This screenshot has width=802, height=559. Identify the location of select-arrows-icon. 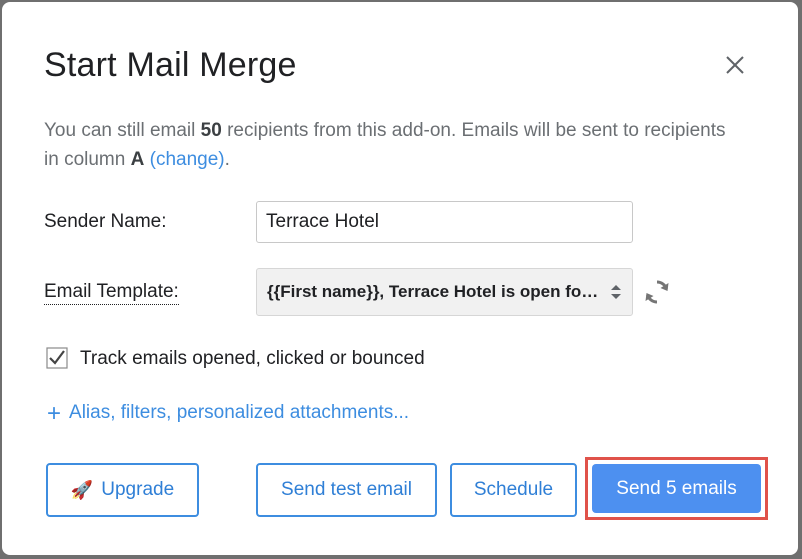
(616, 292).